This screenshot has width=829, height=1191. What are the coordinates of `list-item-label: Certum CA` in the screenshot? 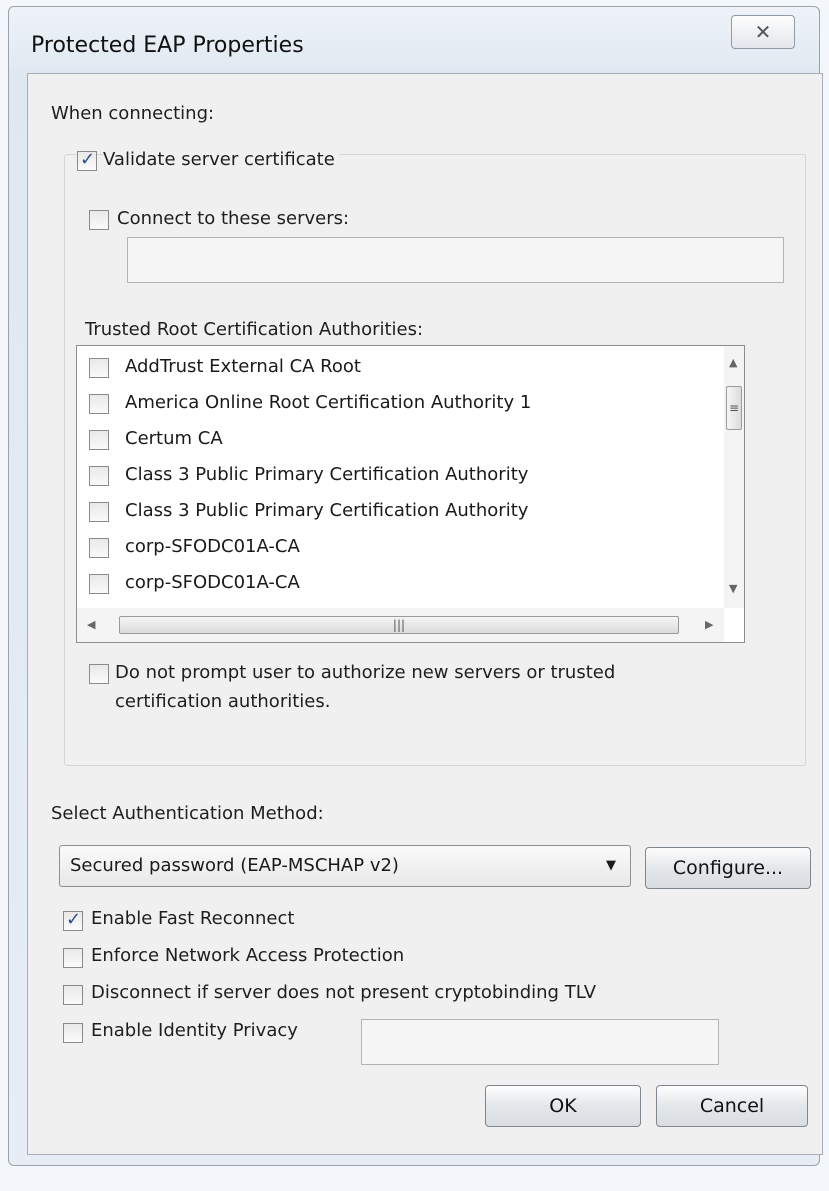 It's located at (174, 438).